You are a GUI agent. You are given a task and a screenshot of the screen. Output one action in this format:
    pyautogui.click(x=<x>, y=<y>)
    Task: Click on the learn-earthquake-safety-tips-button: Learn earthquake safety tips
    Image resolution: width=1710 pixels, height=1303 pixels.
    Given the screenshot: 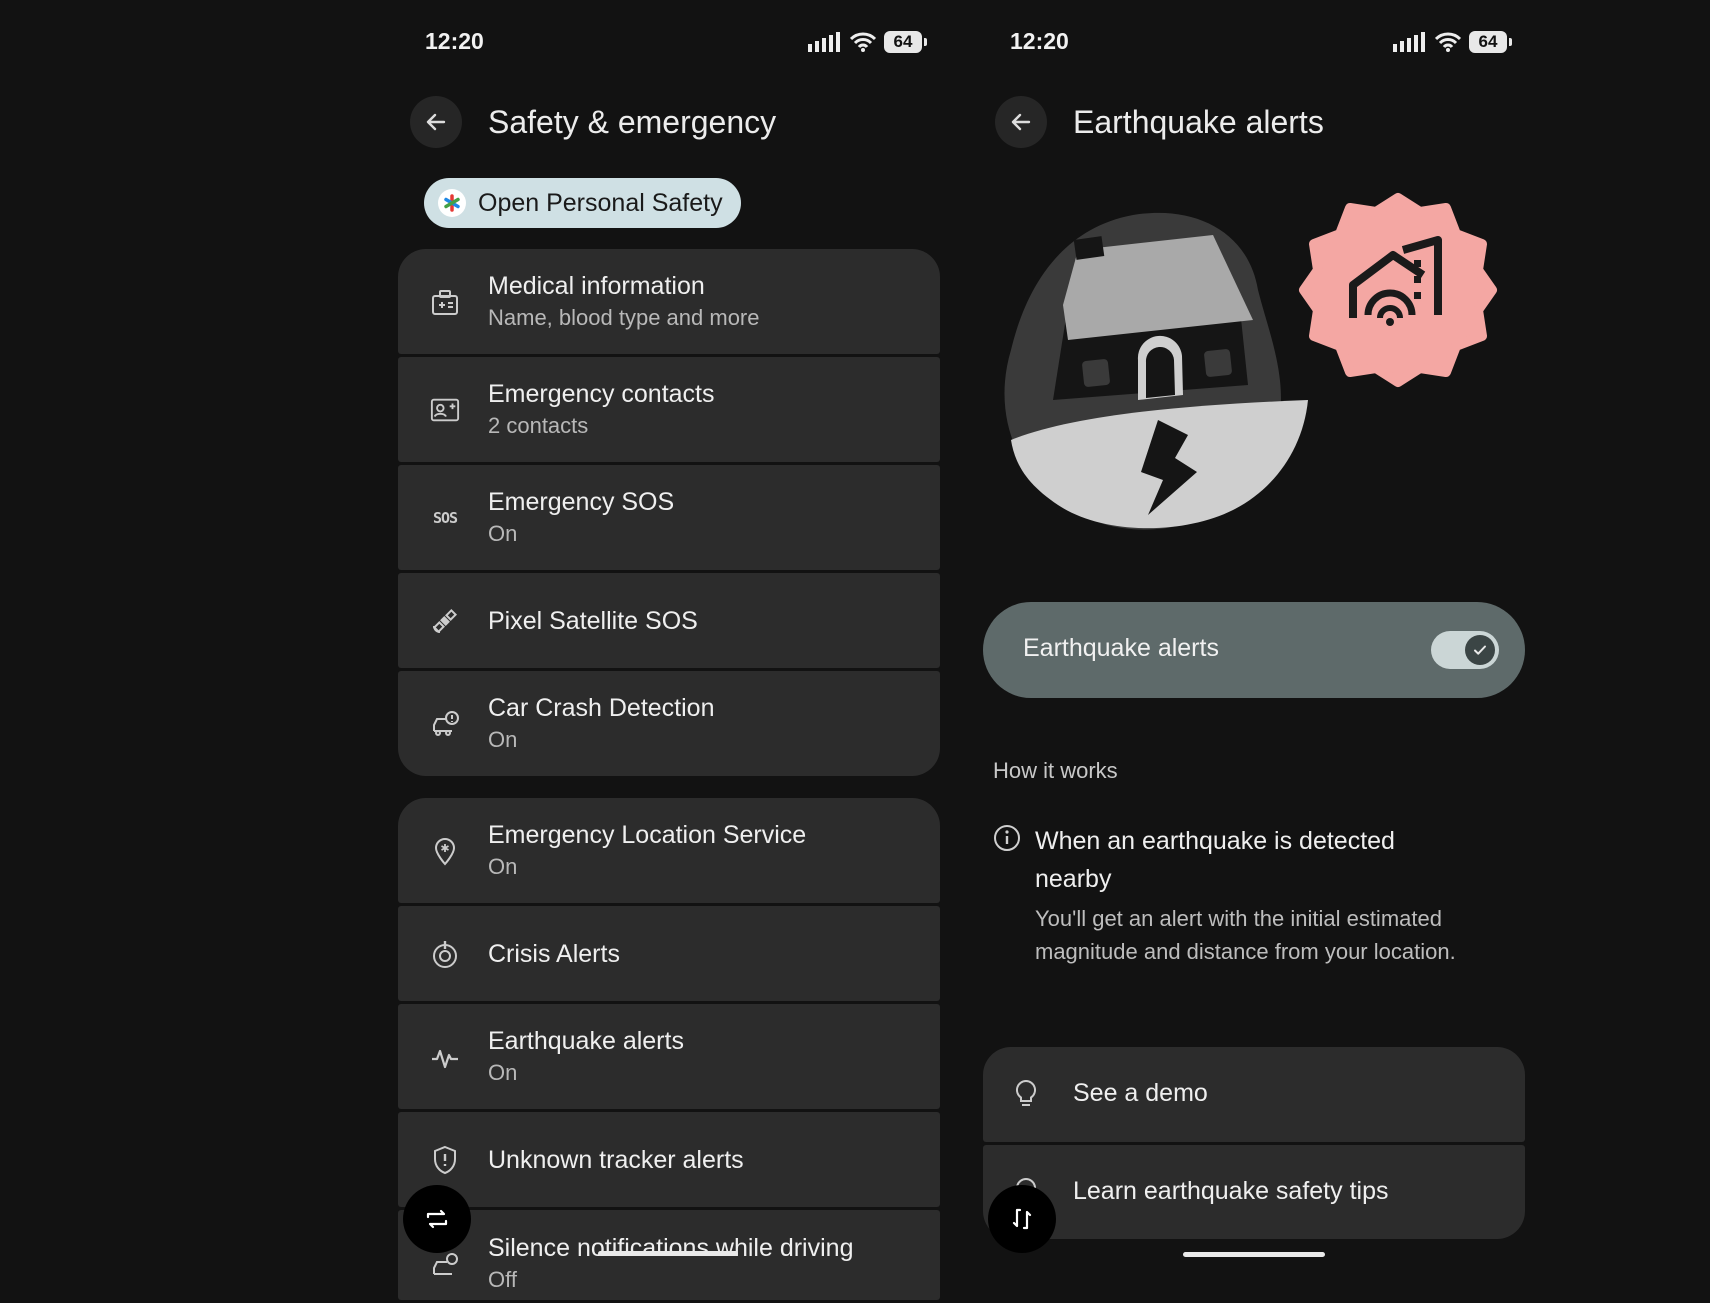 What is the action you would take?
    pyautogui.click(x=1254, y=1192)
    